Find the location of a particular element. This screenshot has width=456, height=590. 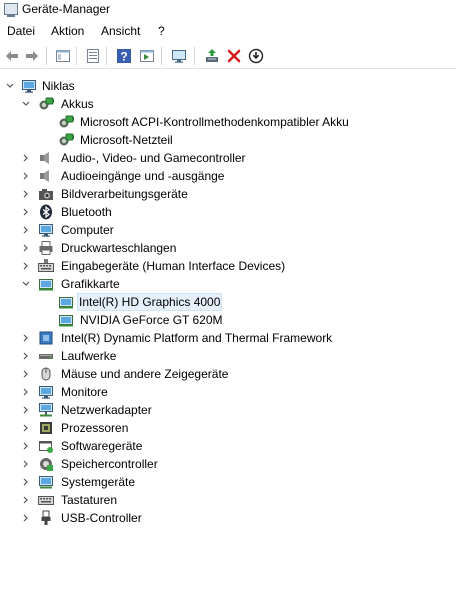

tree-node-mice: Mäuse und andere Zeigegeräte is located at coordinates (228, 374).